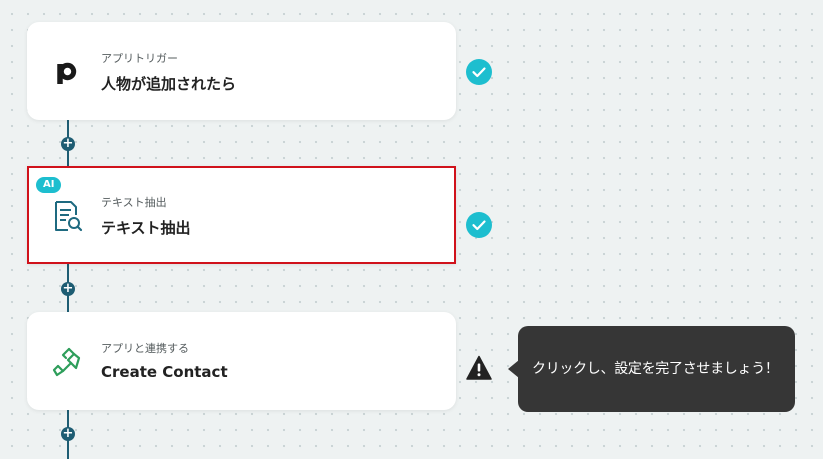 The image size is (823, 459). Describe the element at coordinates (241, 361) in the screenshot. I see `flow-step-create-contact: アプリと連携する Create Contact` at that location.